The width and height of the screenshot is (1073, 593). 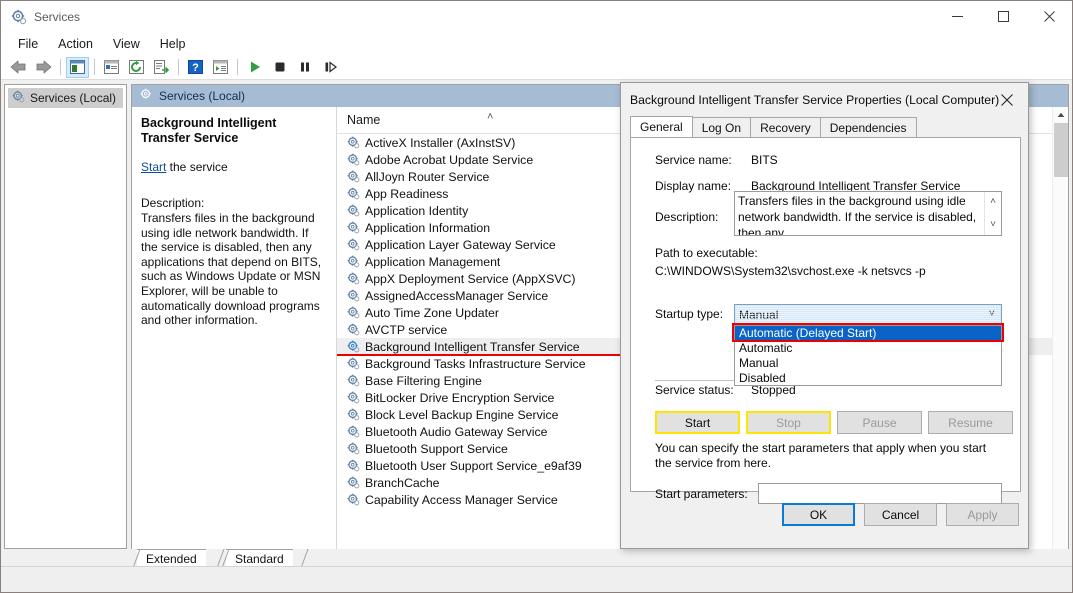 What do you see at coordinates (759, 314) in the screenshot?
I see `startup-type-value: Manual` at bounding box center [759, 314].